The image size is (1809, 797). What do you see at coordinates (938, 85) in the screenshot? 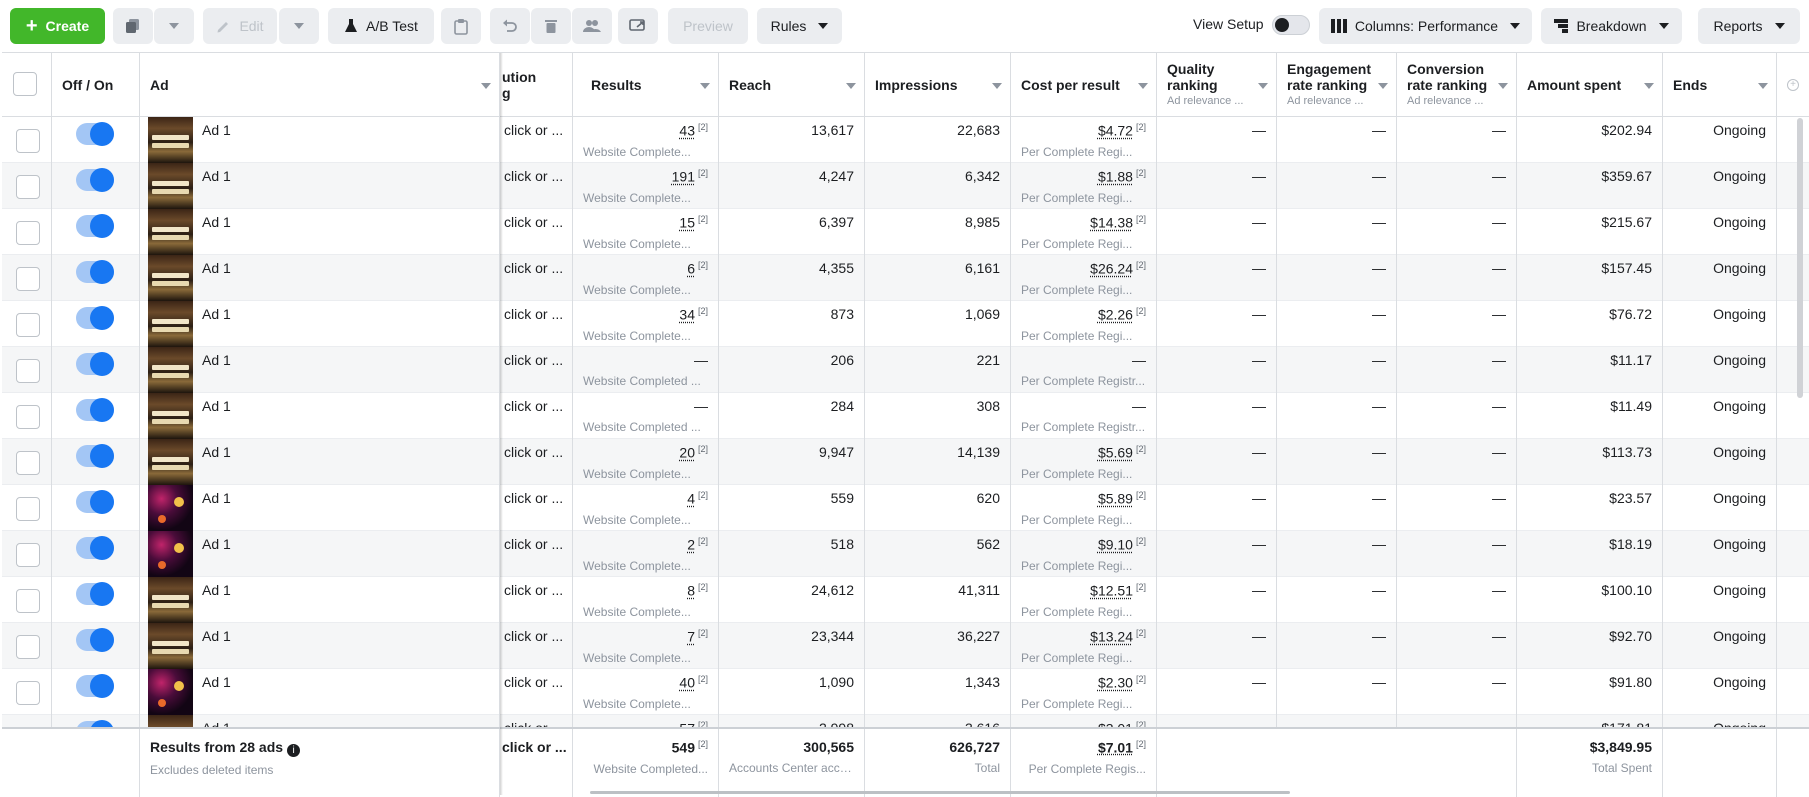
I see `header-impressions: Impressions` at bounding box center [938, 85].